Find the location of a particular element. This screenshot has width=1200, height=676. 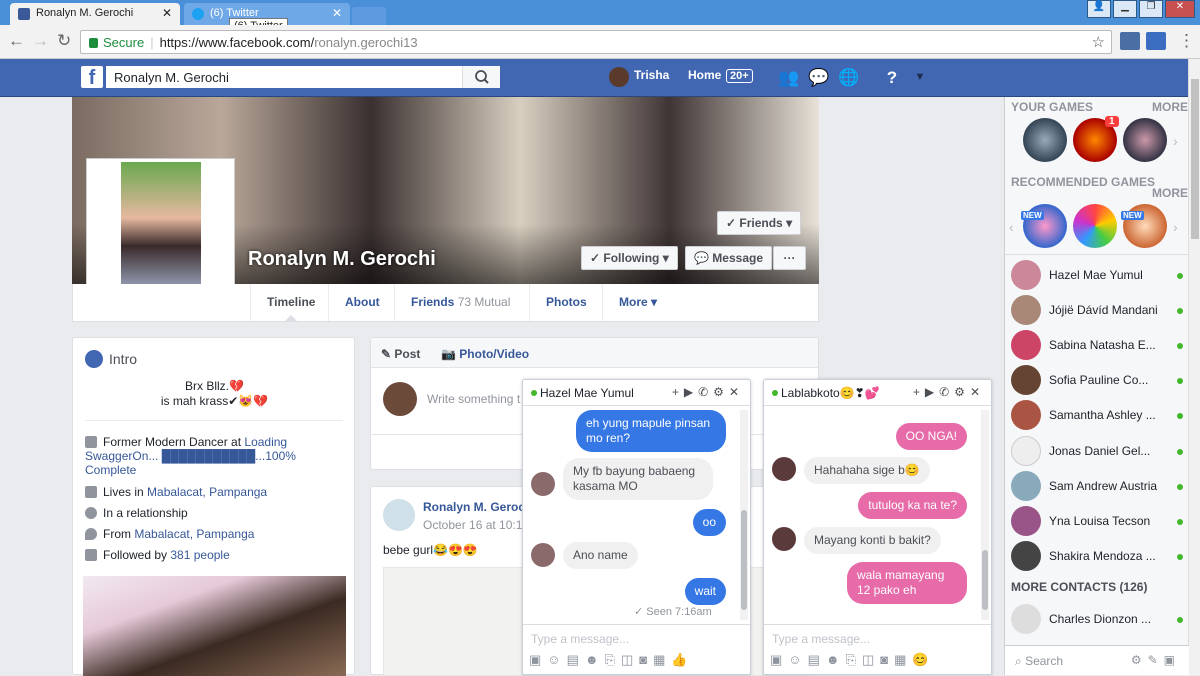

tab-facebook: Ronalyn M. Gerochi ✕ is located at coordinates (95, 14).